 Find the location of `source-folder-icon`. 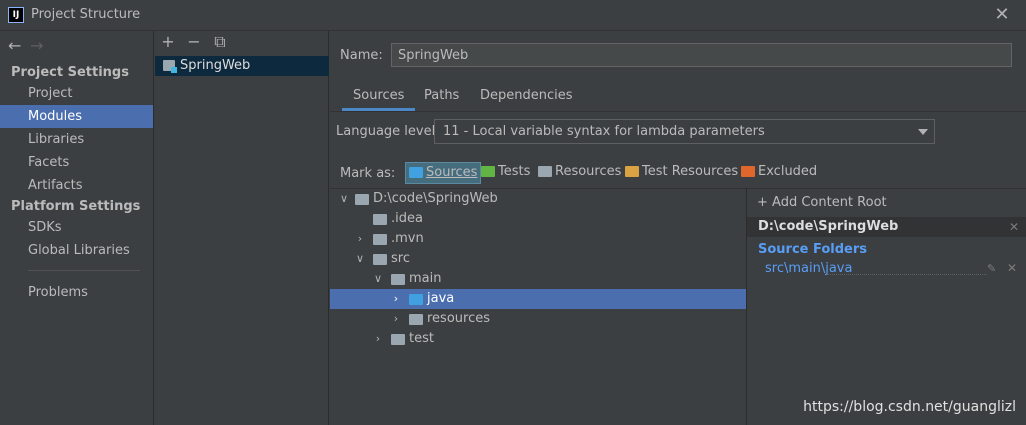

source-folder-icon is located at coordinates (416, 299).